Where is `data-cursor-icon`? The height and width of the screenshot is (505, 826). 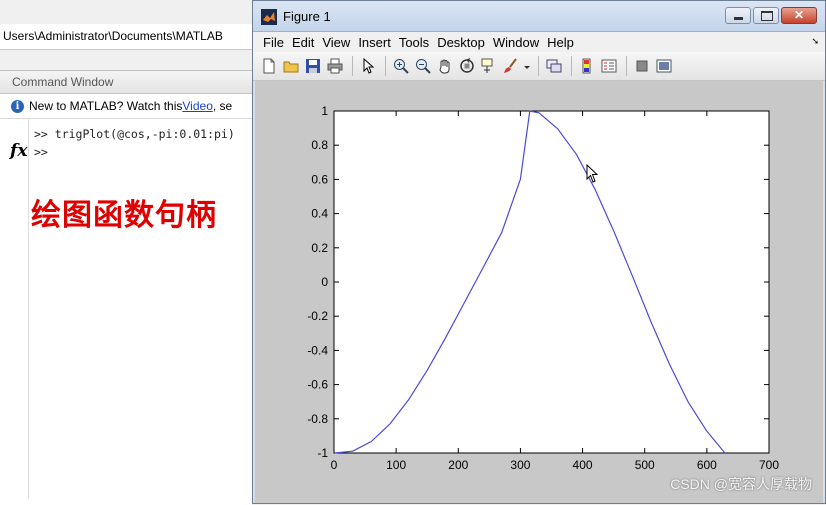
data-cursor-icon is located at coordinates (489, 66).